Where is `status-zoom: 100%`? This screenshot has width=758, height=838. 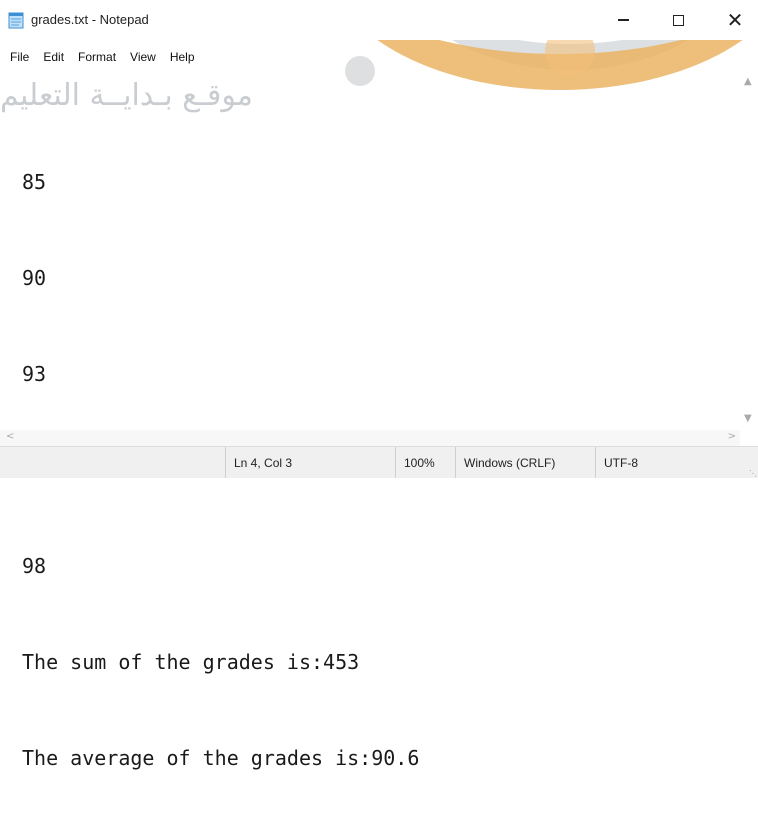
status-zoom: 100% is located at coordinates (425, 462).